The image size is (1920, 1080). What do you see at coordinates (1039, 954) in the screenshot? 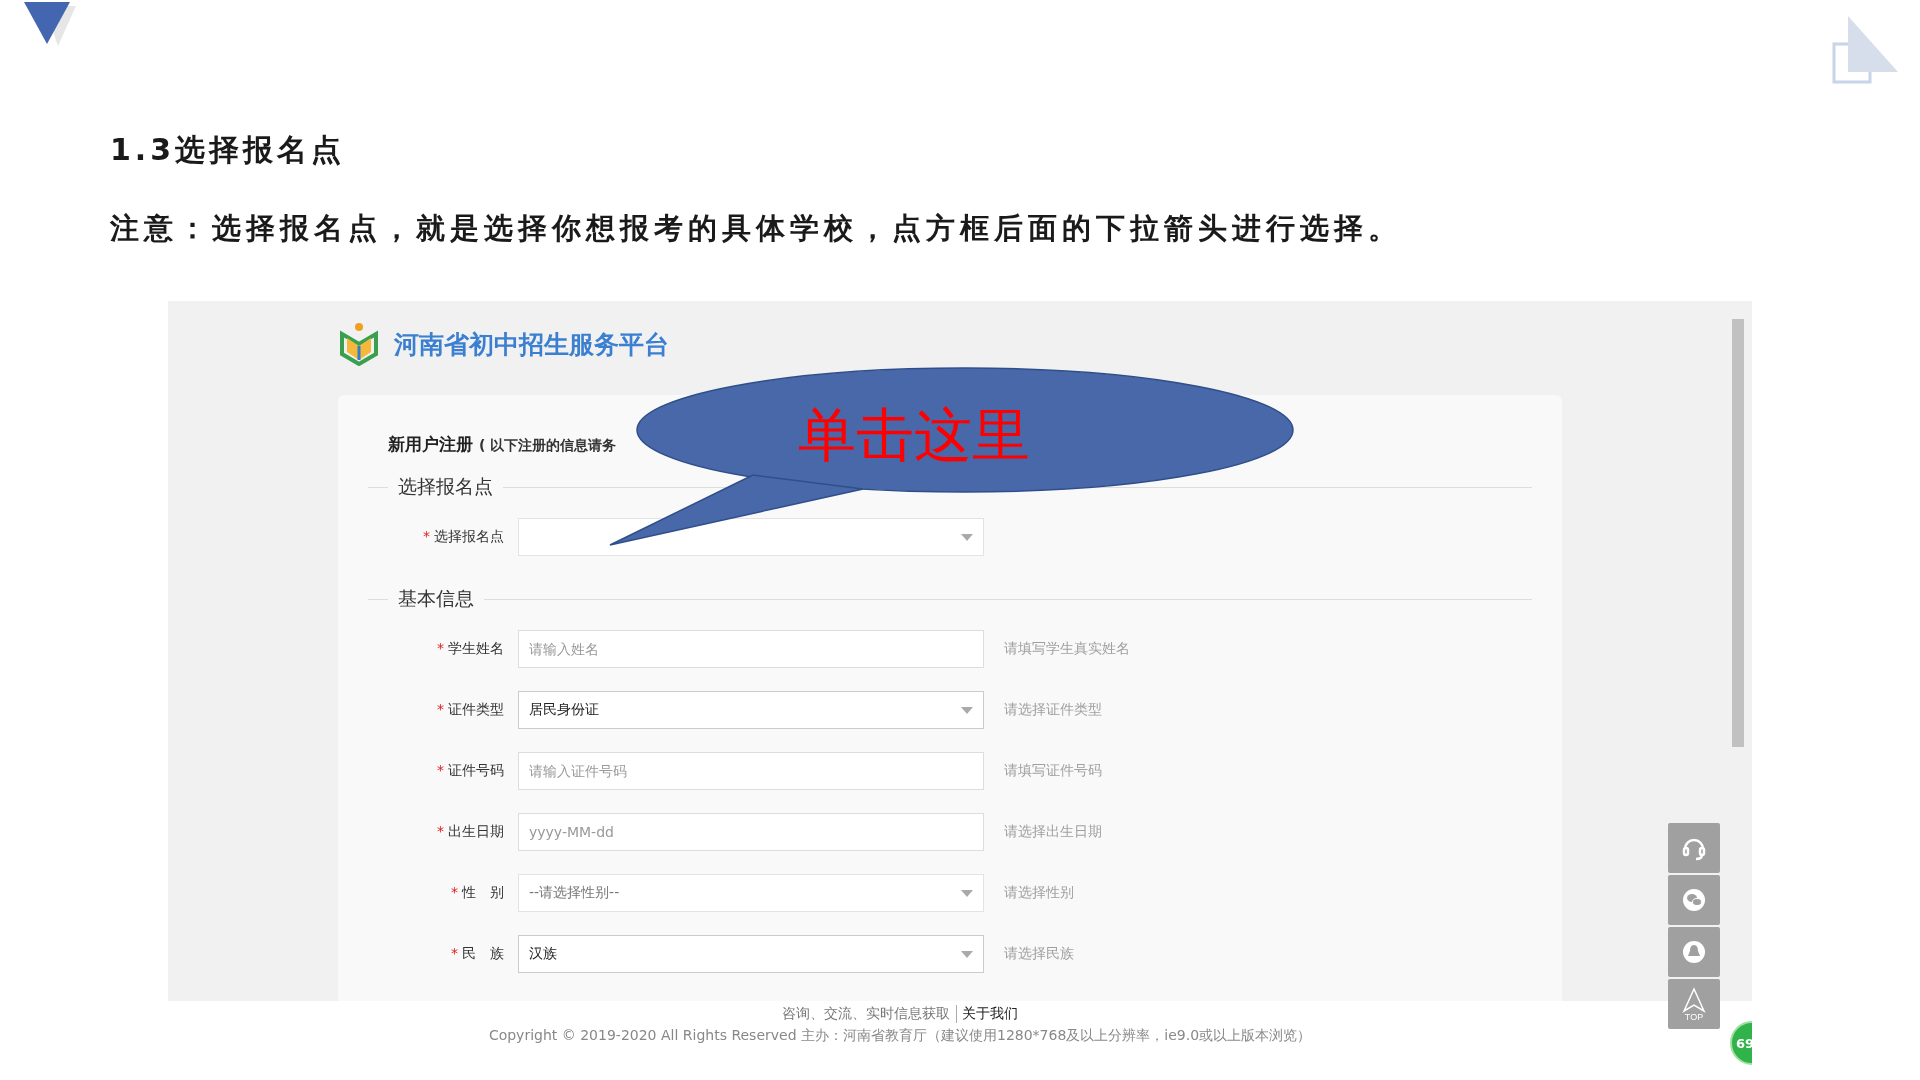
I see `field-hint: 请选择民族` at bounding box center [1039, 954].